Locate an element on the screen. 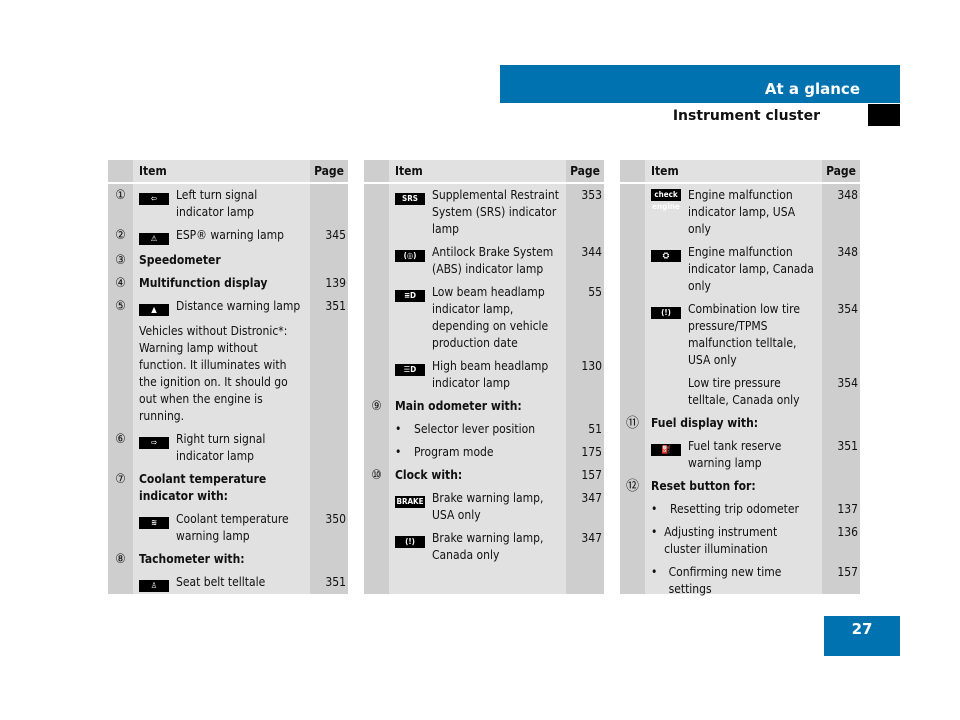 Image resolution: width=960 pixels, height=720 pixels. section-title: At a glance is located at coordinates (812, 89).